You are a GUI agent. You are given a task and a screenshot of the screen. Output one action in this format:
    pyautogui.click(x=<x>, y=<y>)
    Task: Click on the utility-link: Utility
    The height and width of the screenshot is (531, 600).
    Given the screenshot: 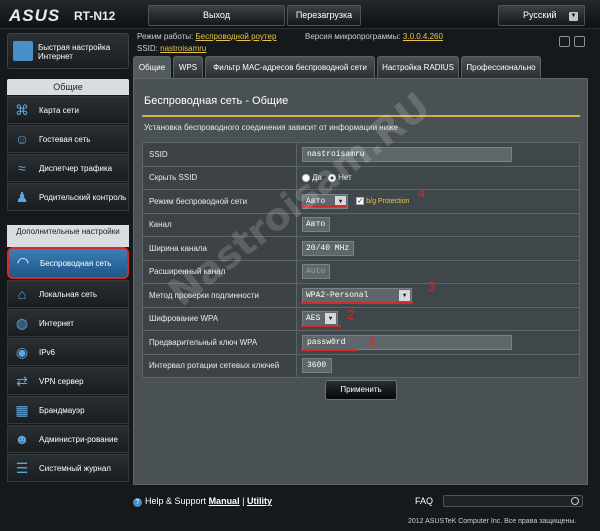 What is the action you would take?
    pyautogui.click(x=259, y=501)
    